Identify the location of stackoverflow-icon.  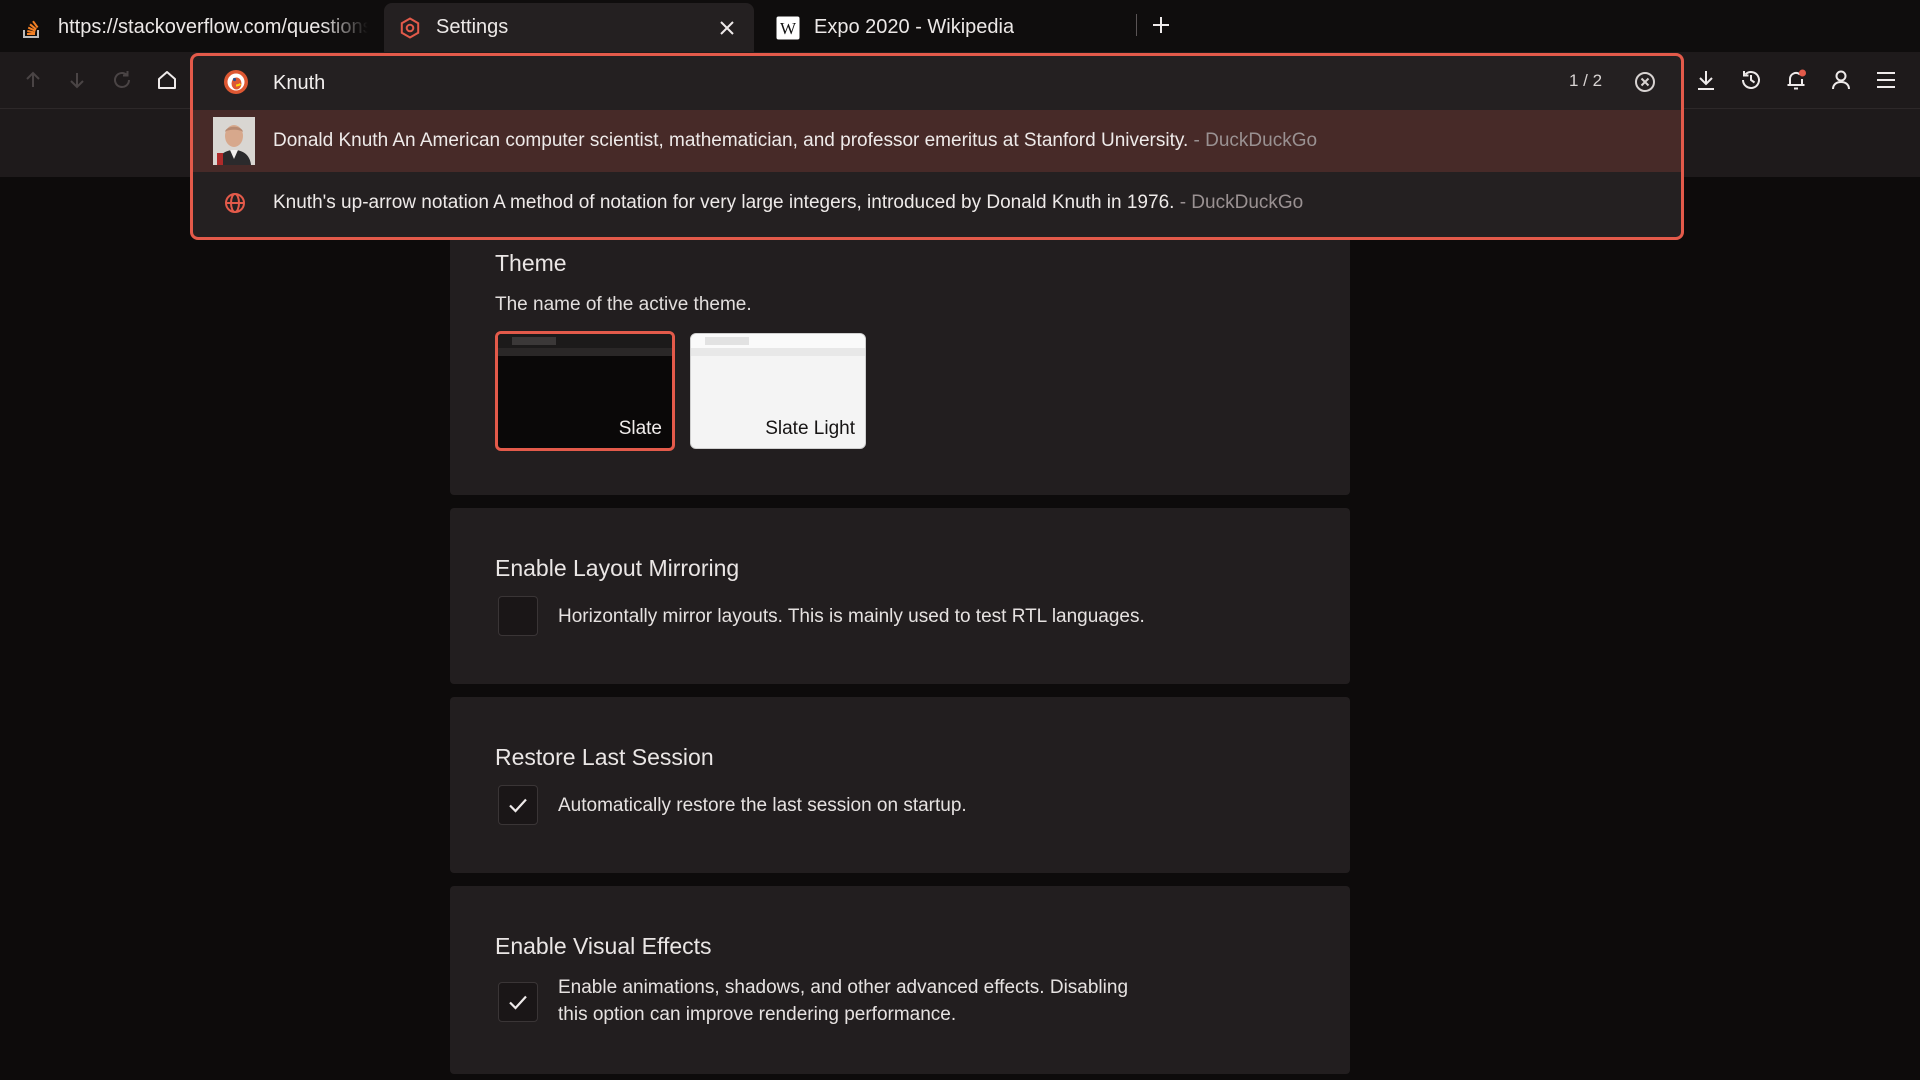
(32, 28).